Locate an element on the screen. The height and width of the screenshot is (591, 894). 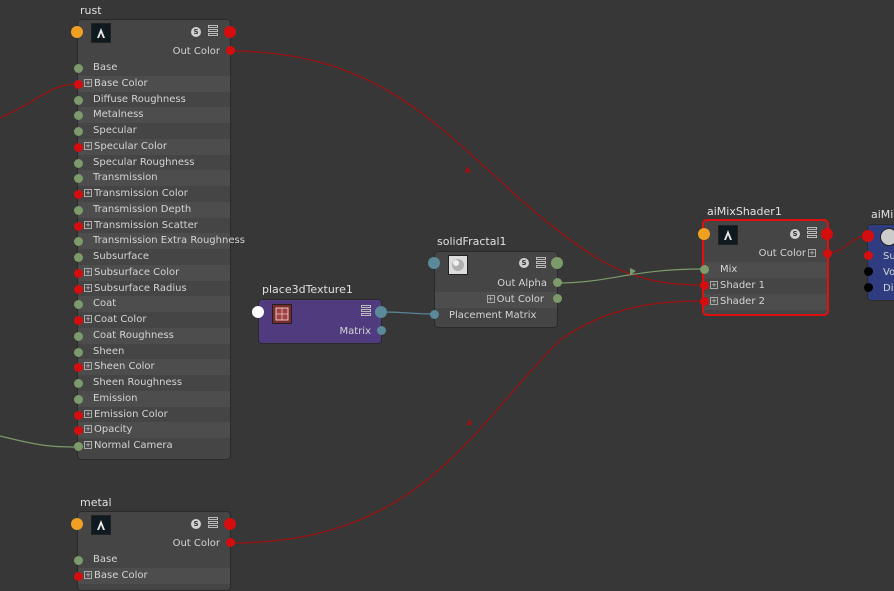
sg-volume-label: Vo is located at coordinates (888, 272).